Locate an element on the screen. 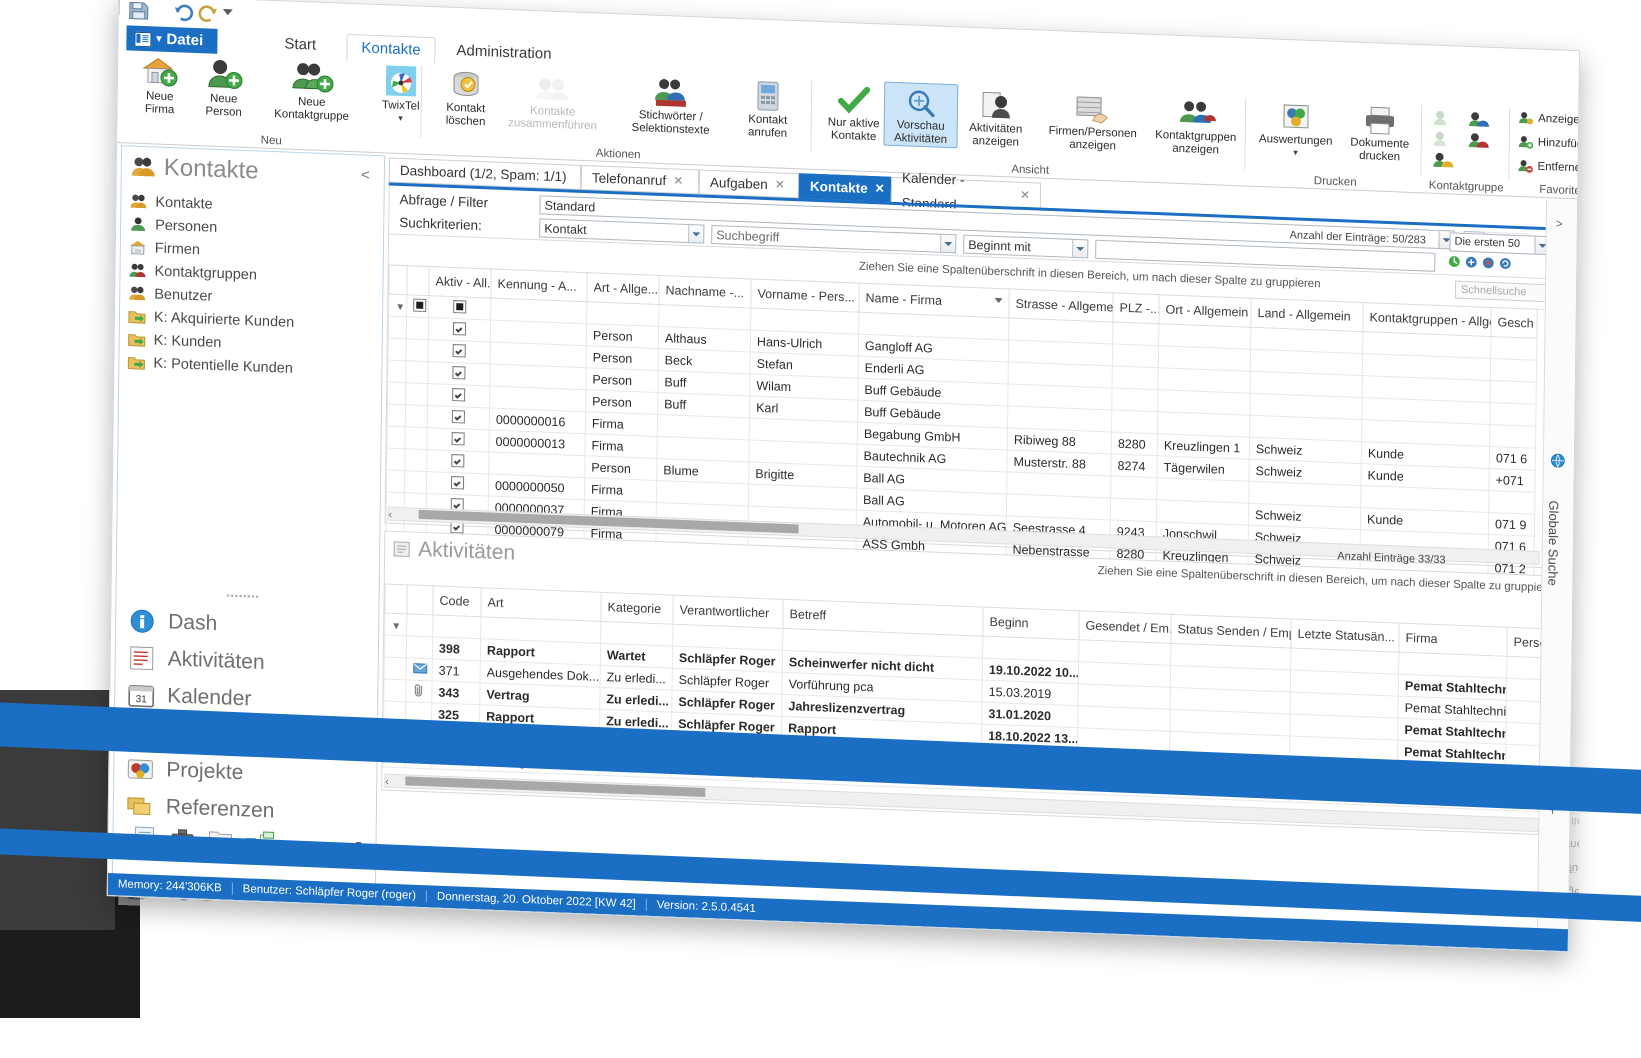 This screenshot has height=1058, width=1641. ribbon-item-favoriten-anzeigen: Anzeigen is located at coordinates (1549, 119).